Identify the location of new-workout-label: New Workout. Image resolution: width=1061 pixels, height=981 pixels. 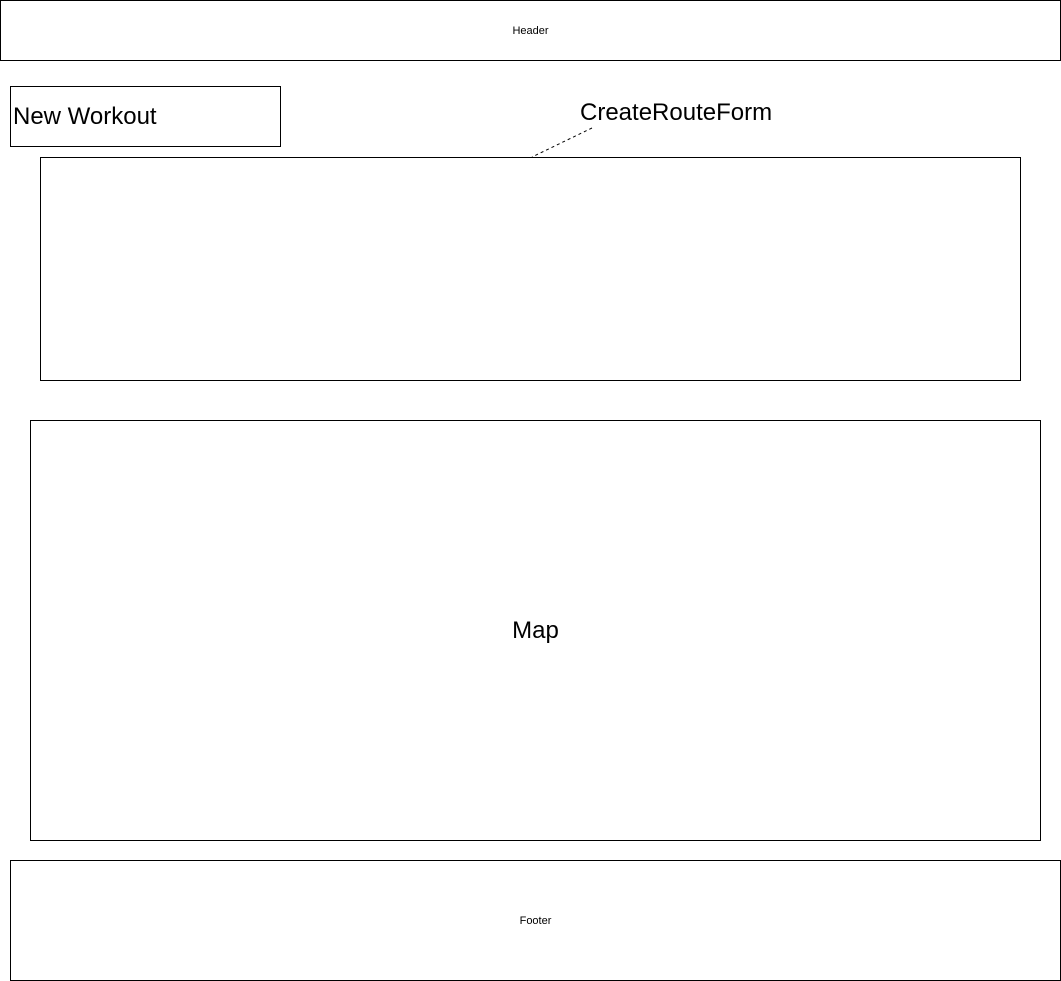
(85, 116).